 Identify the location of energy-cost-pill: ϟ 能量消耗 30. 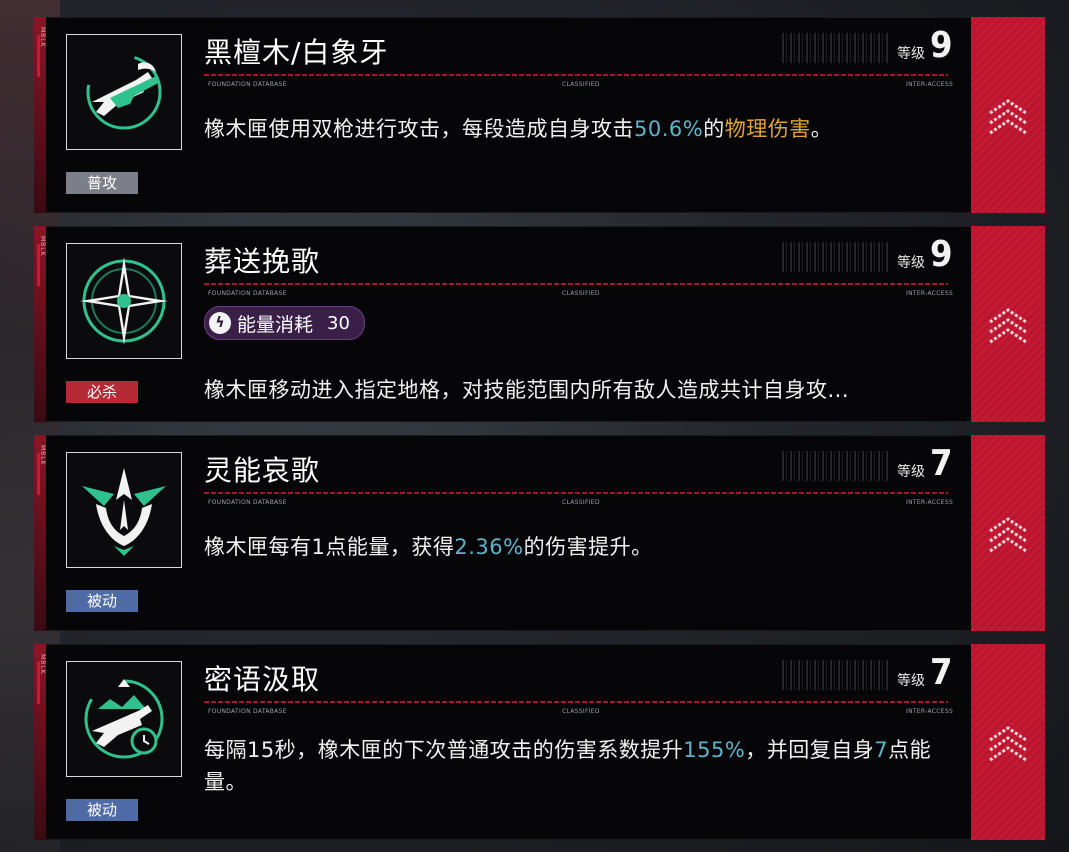
(284, 323).